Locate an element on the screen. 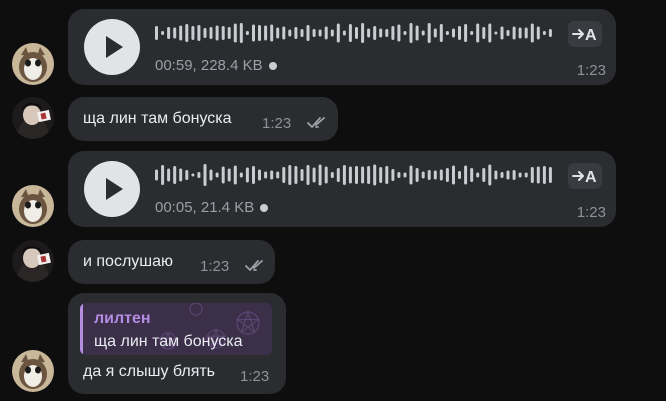 This screenshot has width=666, height=401. message-text: ща лин там бонуска is located at coordinates (157, 118).